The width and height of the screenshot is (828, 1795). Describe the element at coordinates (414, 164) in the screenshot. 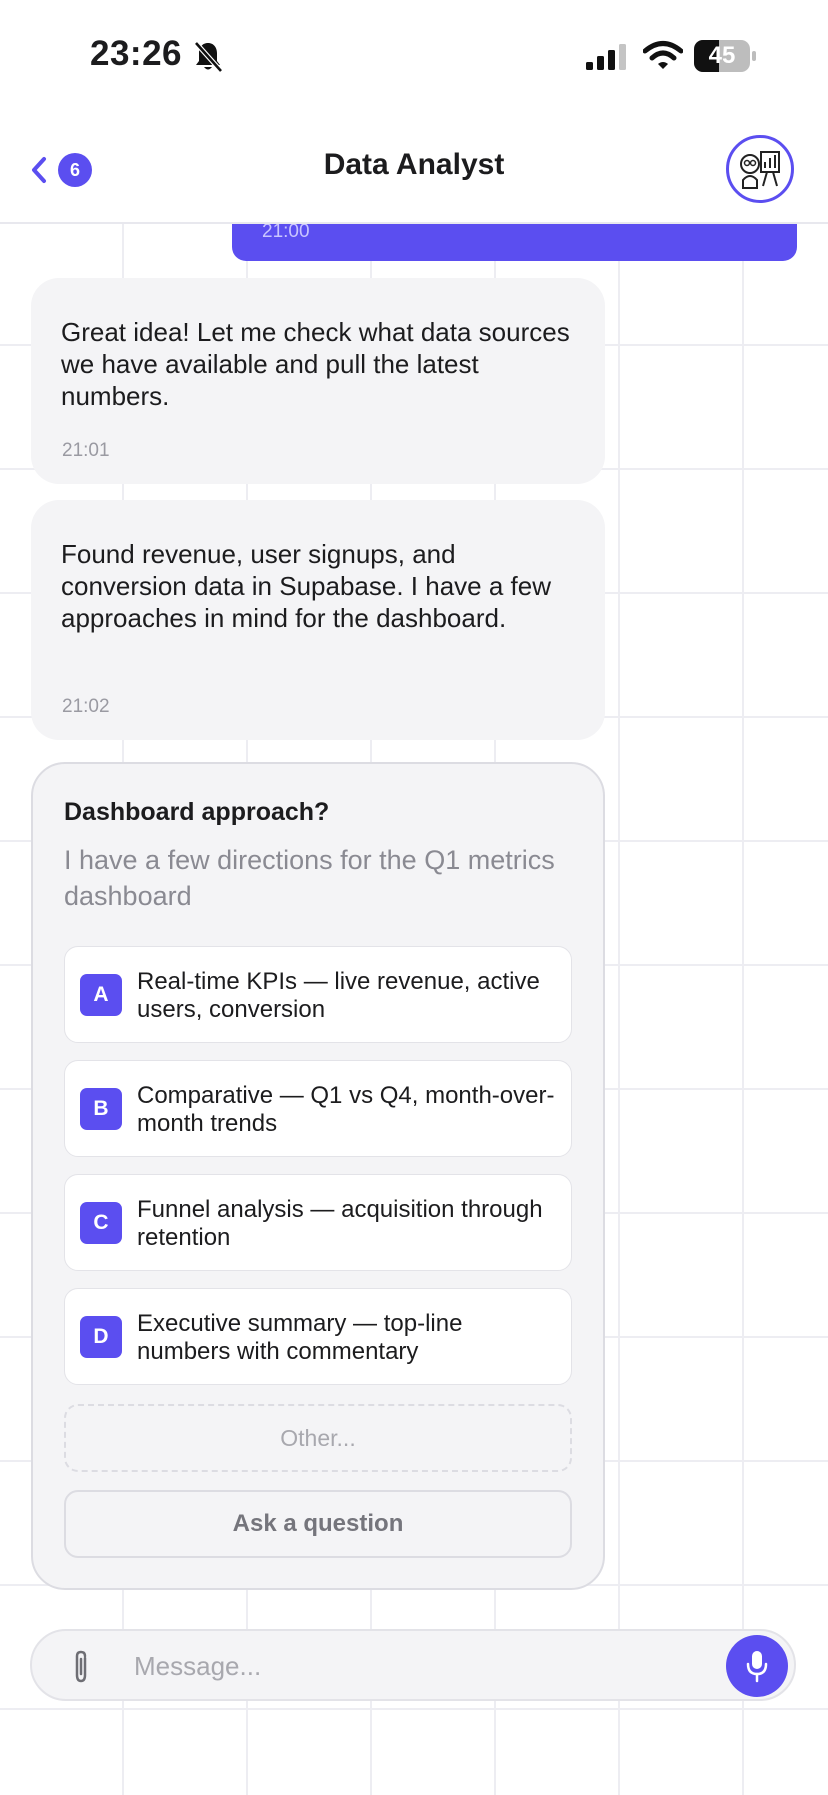

I see `page-title: Data Analyst` at that location.